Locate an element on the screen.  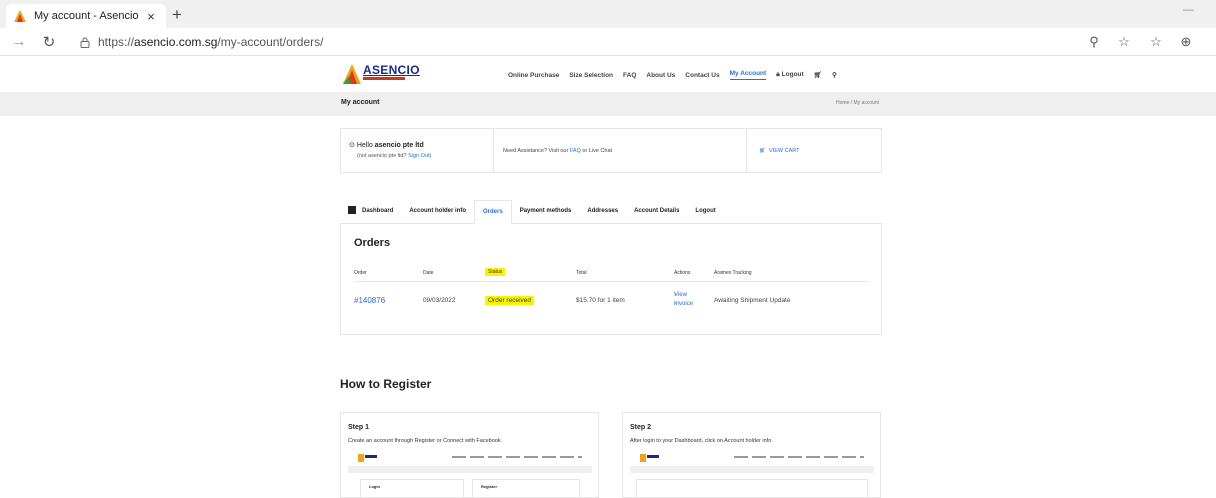
lock-icon is located at coordinates (85, 42).